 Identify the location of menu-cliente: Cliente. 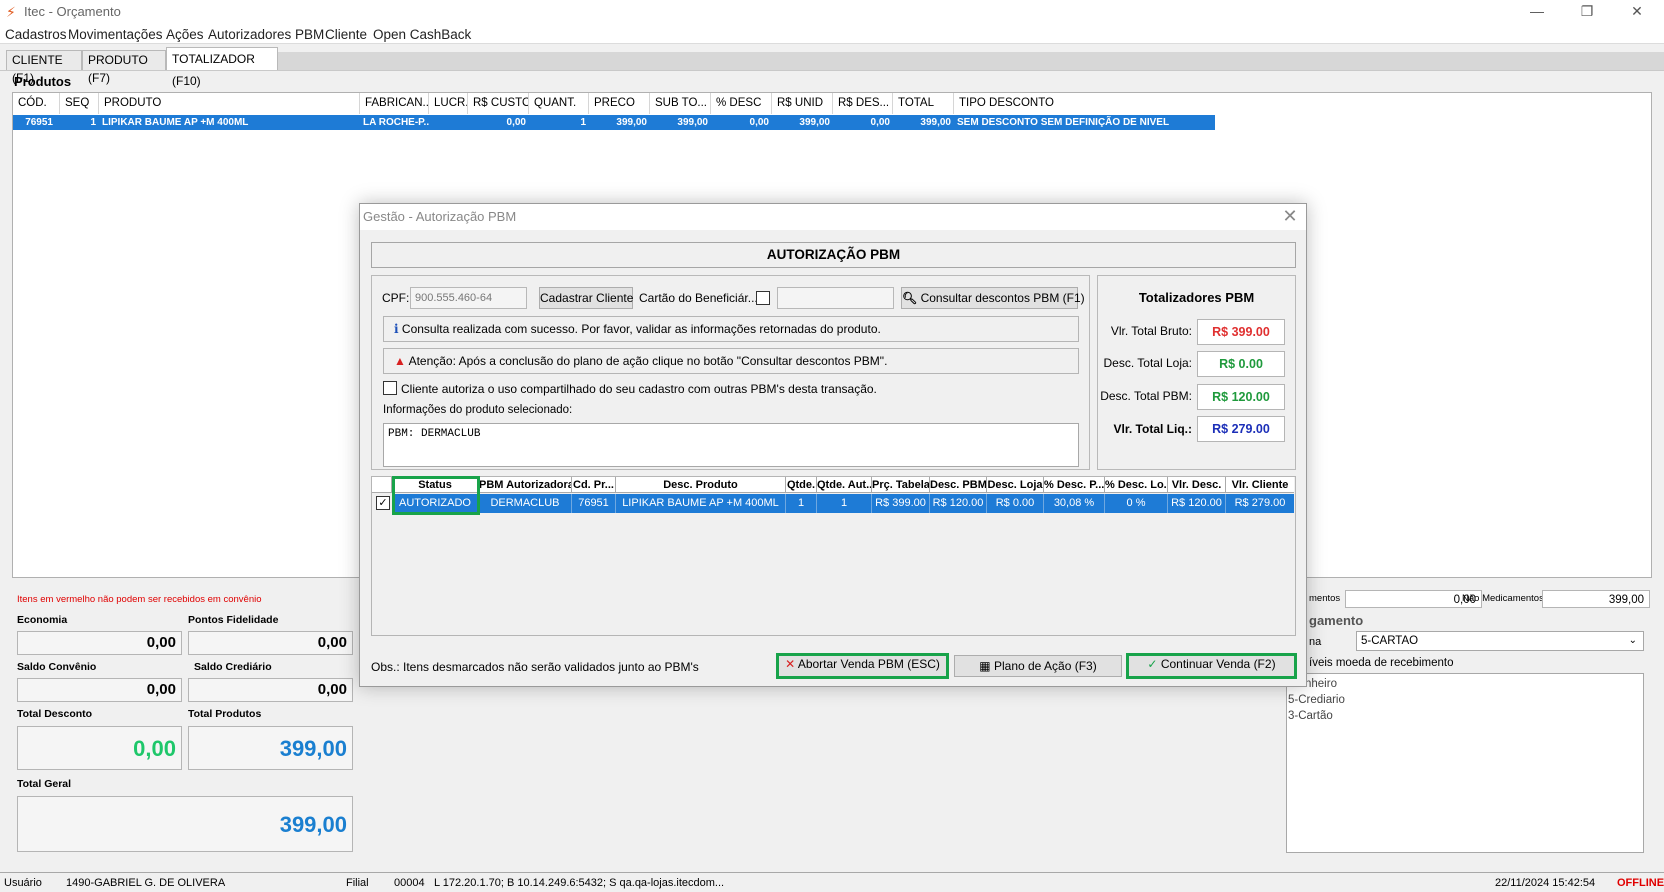
(346, 35).